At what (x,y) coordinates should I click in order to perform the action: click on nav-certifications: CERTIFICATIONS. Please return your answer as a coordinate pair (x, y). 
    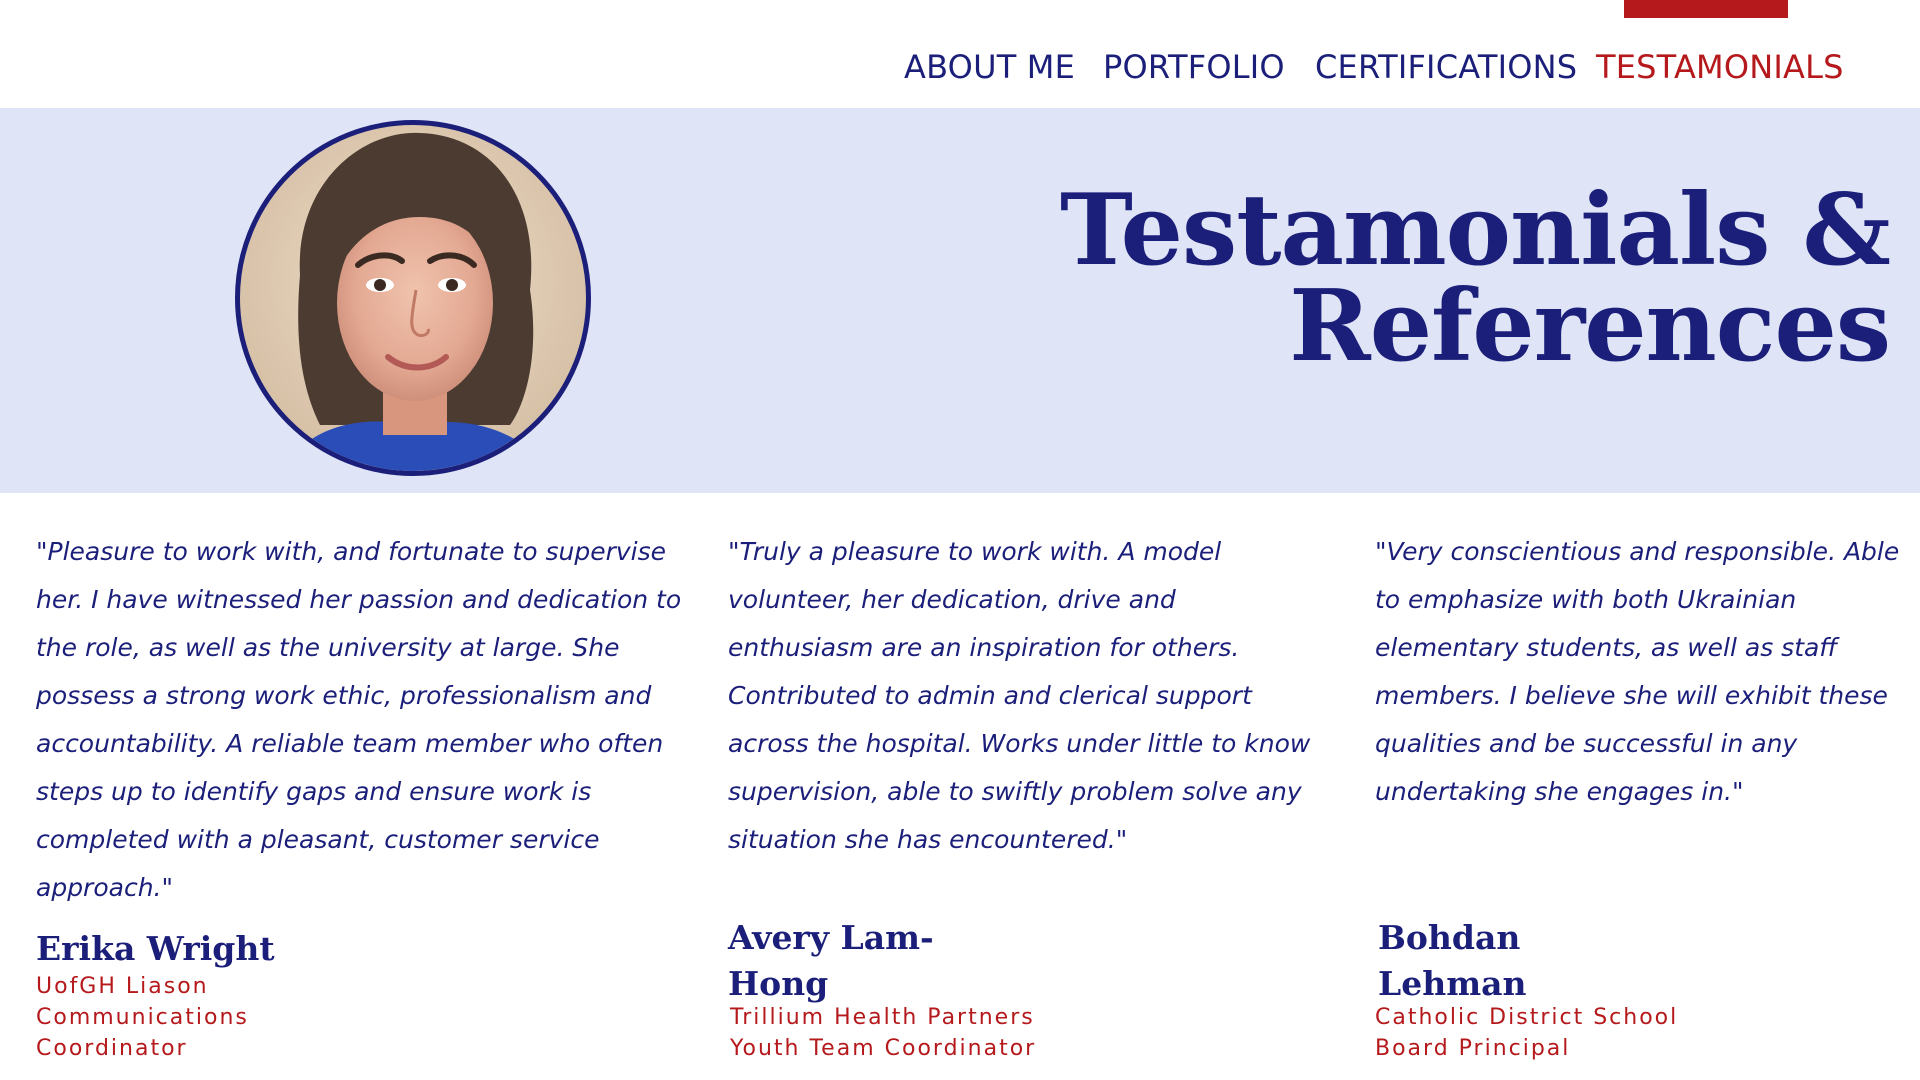
    Looking at the image, I should click on (1446, 67).